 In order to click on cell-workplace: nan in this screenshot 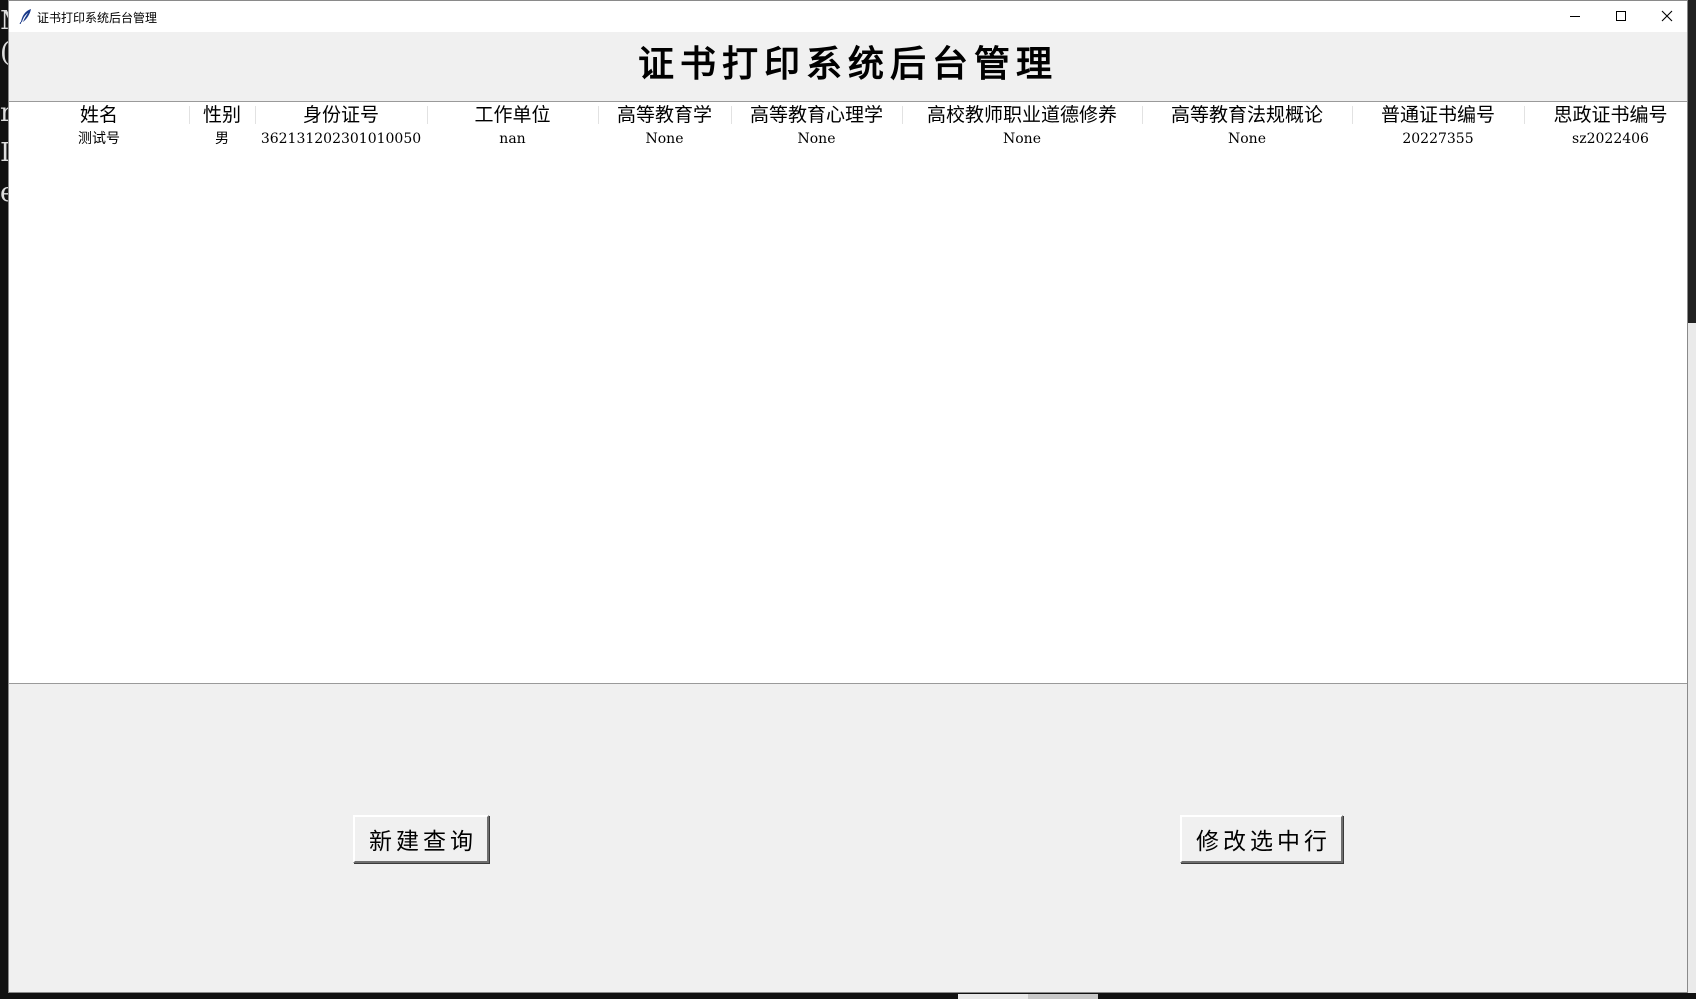, I will do `click(512, 139)`.